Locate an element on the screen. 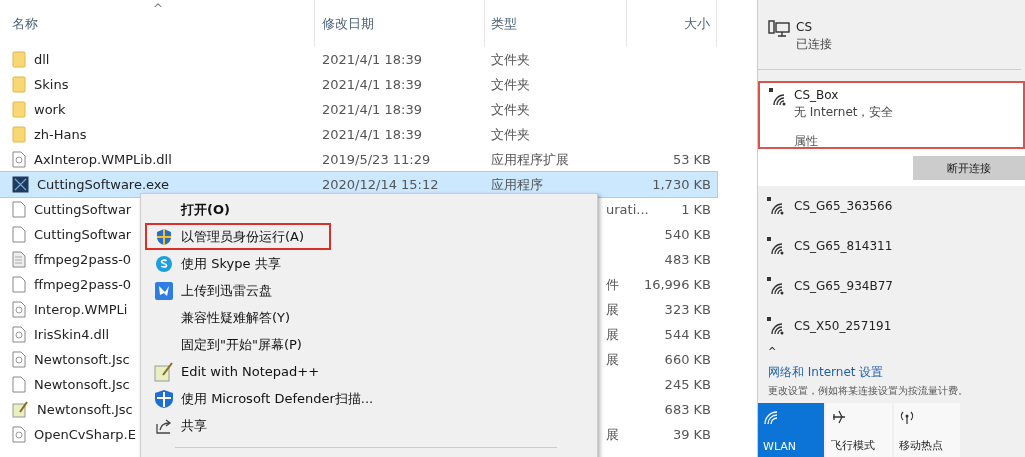  size-cell: 53 KB is located at coordinates (691, 159).